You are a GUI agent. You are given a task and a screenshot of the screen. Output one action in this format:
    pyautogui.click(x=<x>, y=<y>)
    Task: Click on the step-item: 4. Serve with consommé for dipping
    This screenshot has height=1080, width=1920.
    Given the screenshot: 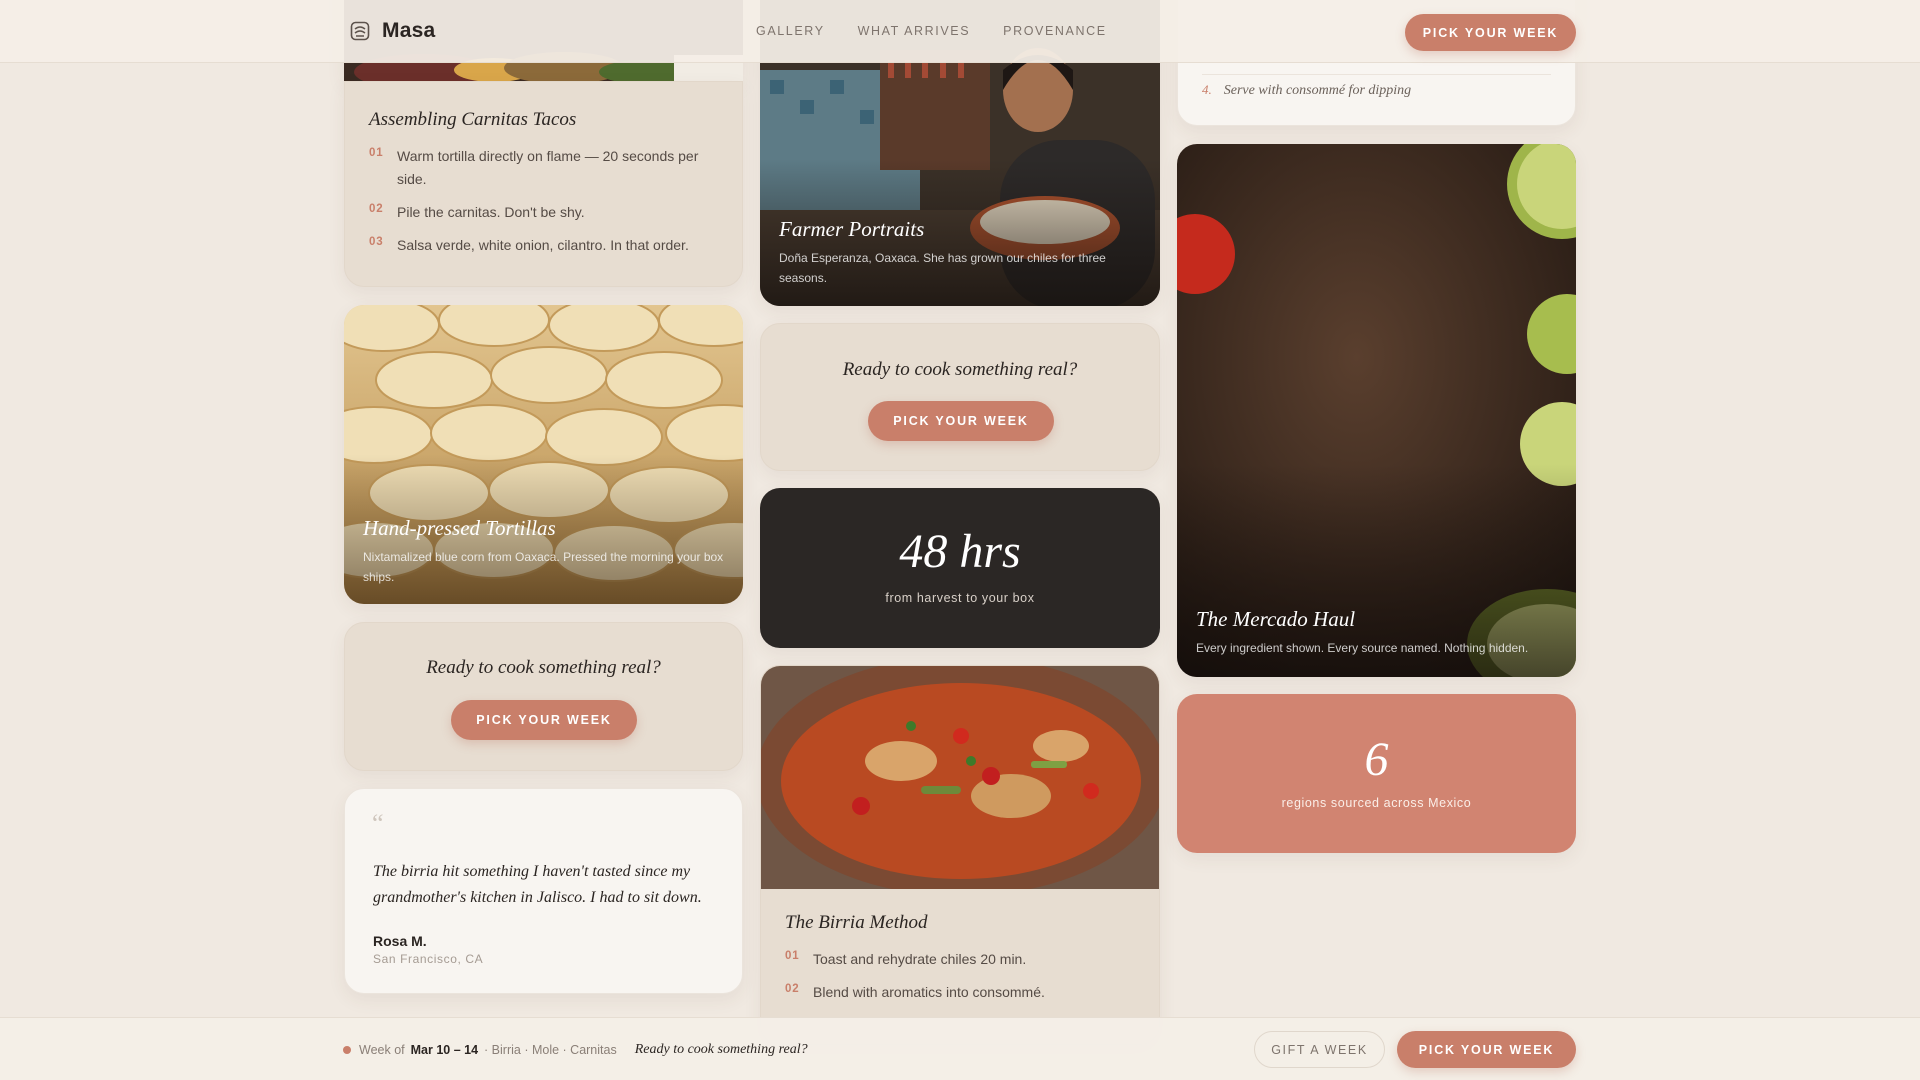 What is the action you would take?
    pyautogui.click(x=1306, y=90)
    